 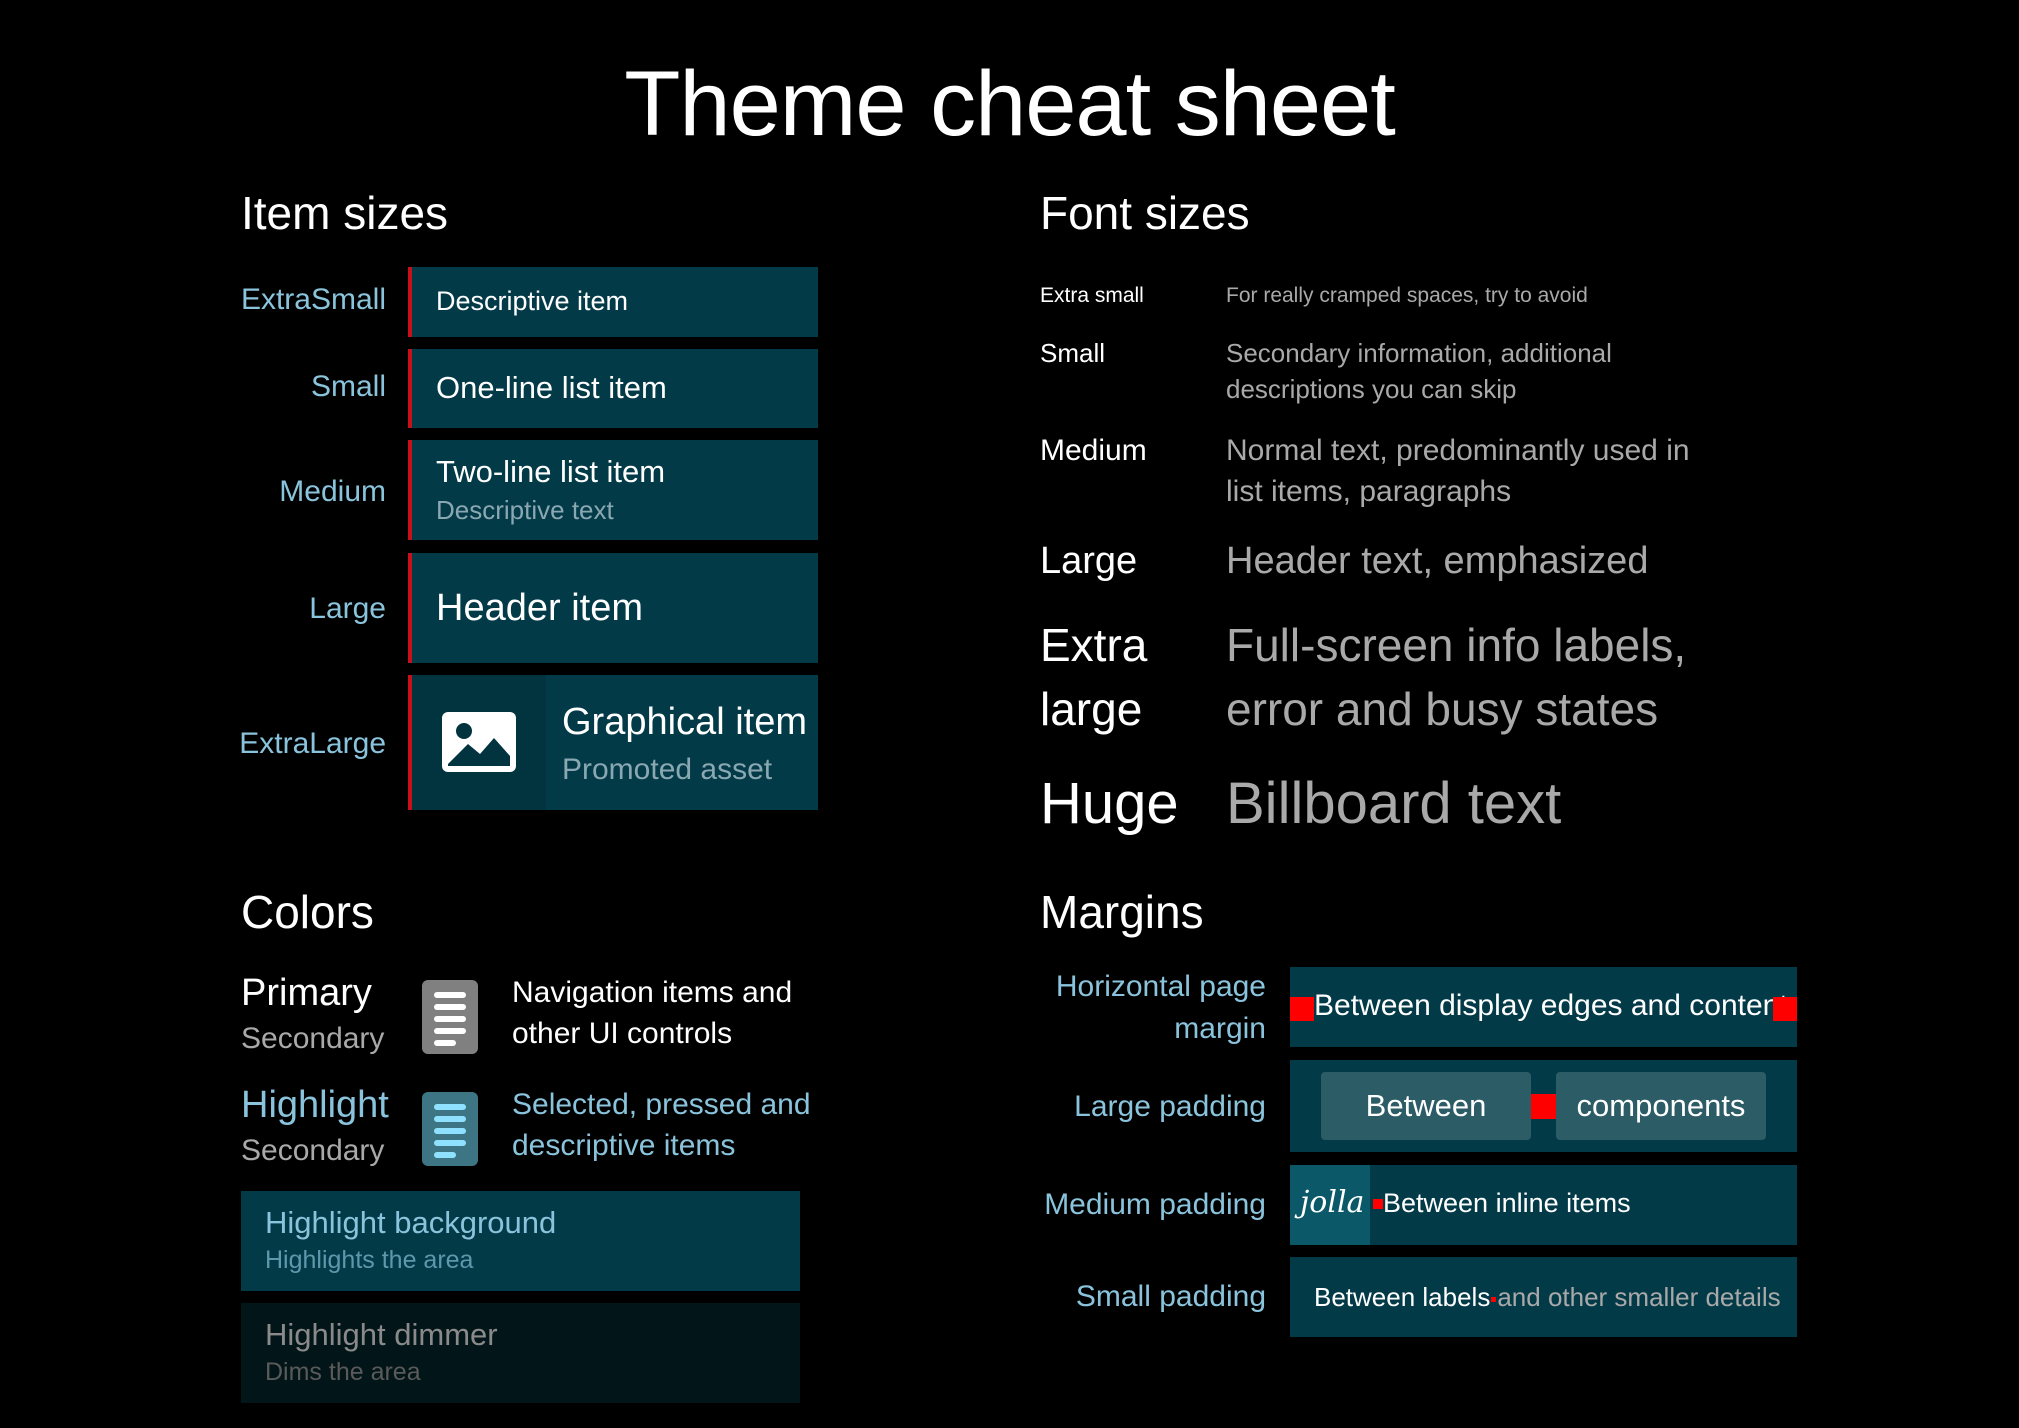 I want to click on large-item: Header item, so click(x=613, y=608).